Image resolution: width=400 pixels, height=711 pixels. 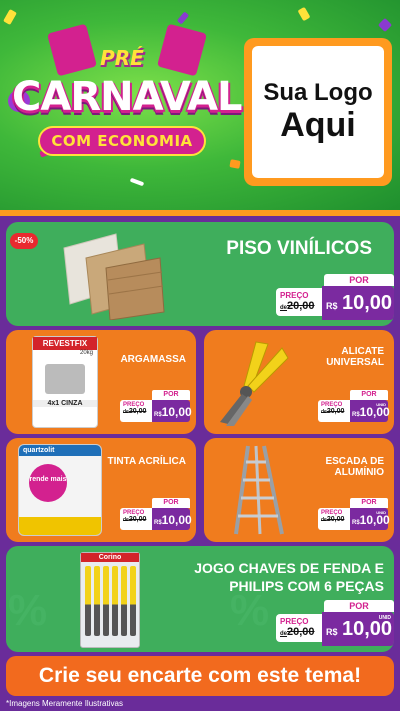 What do you see at coordinates (114, 276) in the screenshot?
I see `vinyl-floor-image` at bounding box center [114, 276].